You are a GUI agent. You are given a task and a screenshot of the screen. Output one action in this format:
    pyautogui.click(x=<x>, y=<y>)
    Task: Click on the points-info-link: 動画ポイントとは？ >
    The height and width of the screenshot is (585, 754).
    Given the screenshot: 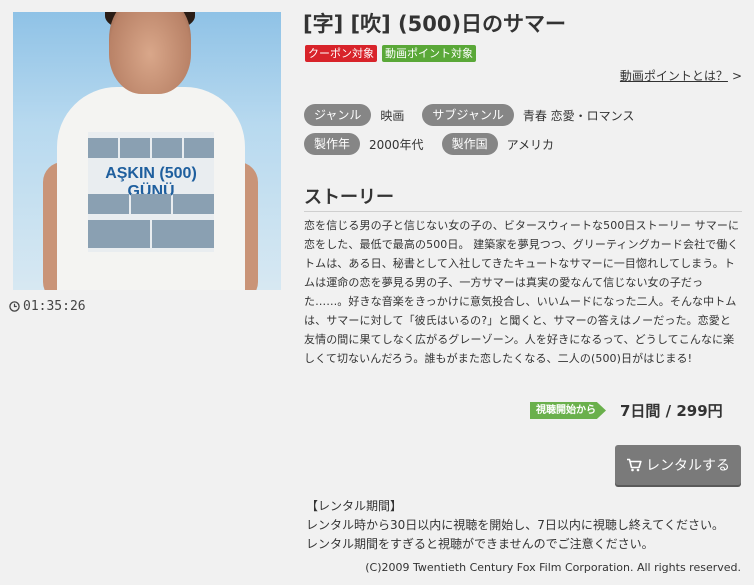 What is the action you would take?
    pyautogui.click(x=681, y=75)
    